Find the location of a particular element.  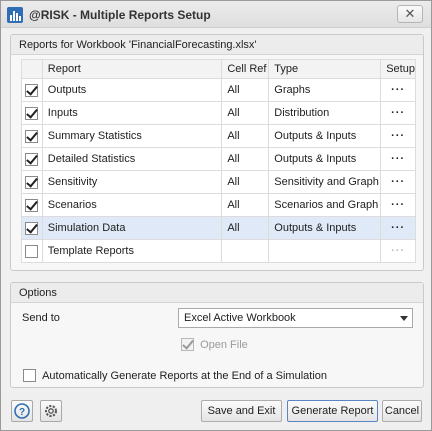

chevron-down-icon is located at coordinates (404, 318).